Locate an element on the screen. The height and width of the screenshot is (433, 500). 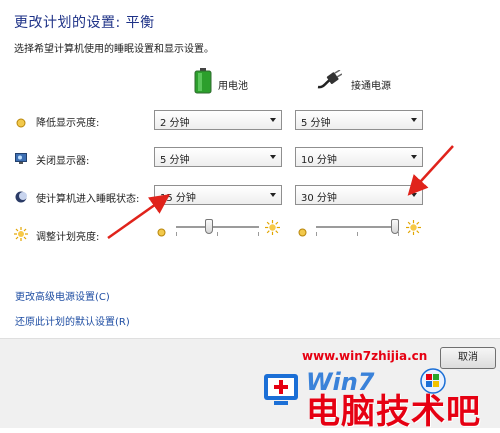
plugged-brightness-slider is located at coordinates (357, 228).